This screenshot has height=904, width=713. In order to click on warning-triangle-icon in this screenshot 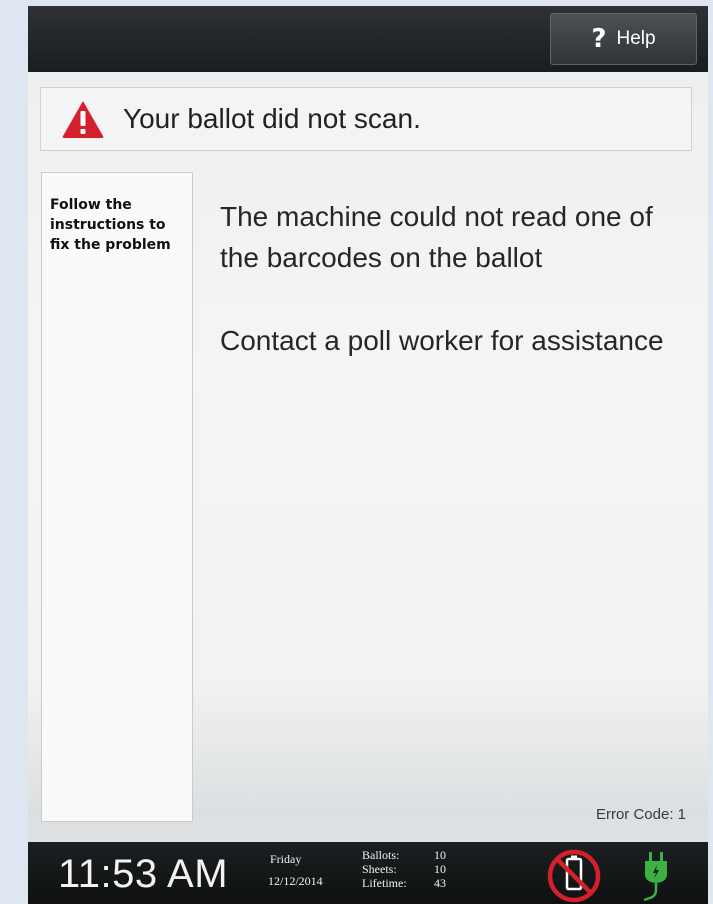, I will do `click(83, 119)`.